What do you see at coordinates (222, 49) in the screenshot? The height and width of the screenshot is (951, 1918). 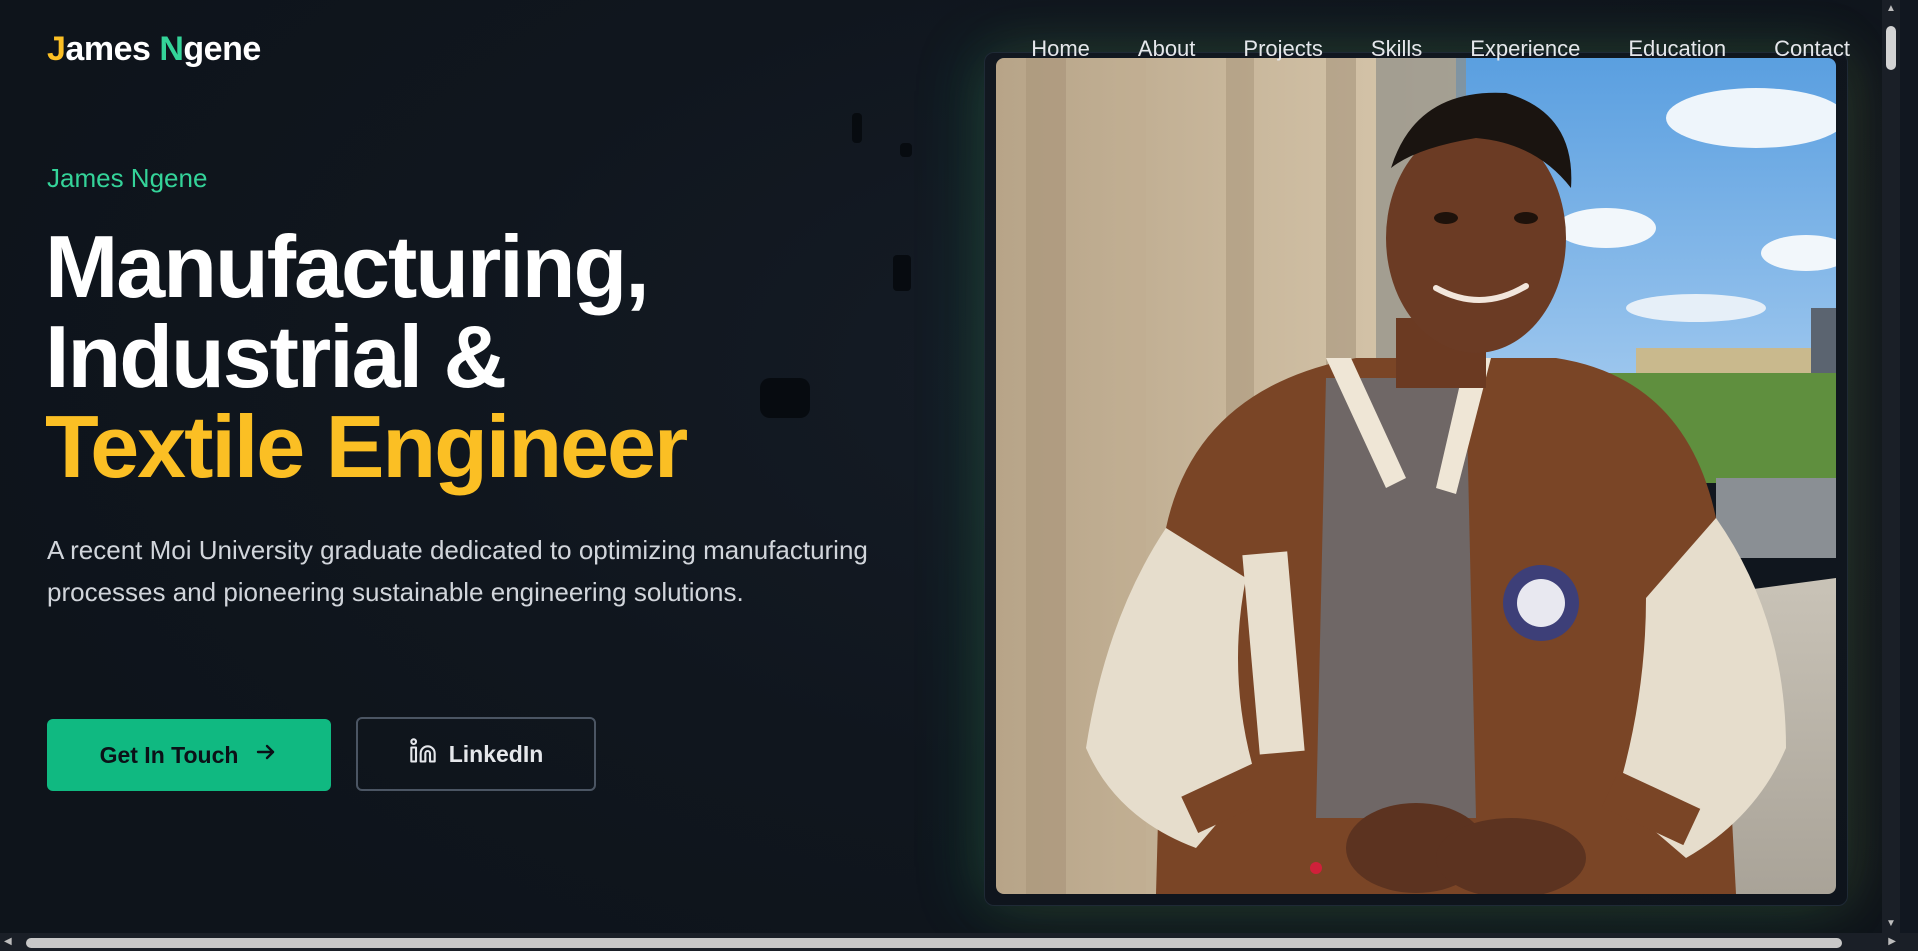 I see `logo-text-last: gene` at bounding box center [222, 49].